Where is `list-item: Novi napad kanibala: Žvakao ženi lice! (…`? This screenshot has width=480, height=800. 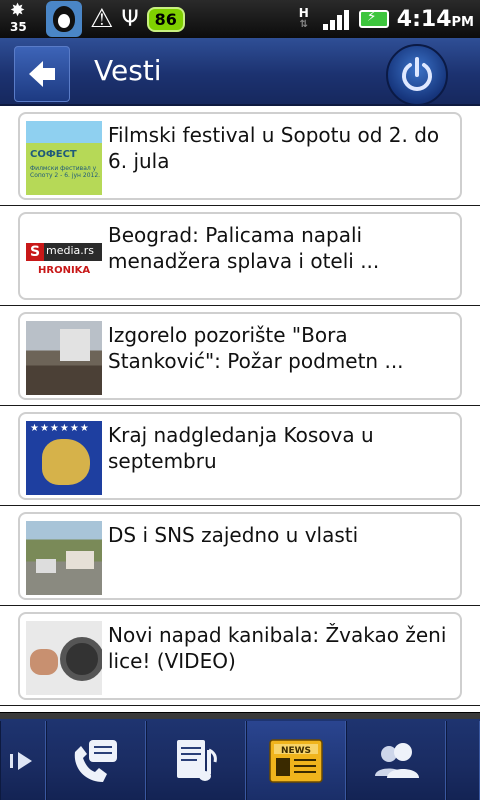
list-item: Novi napad kanibala: Žvakao ženi lice! (… is located at coordinates (240, 656).